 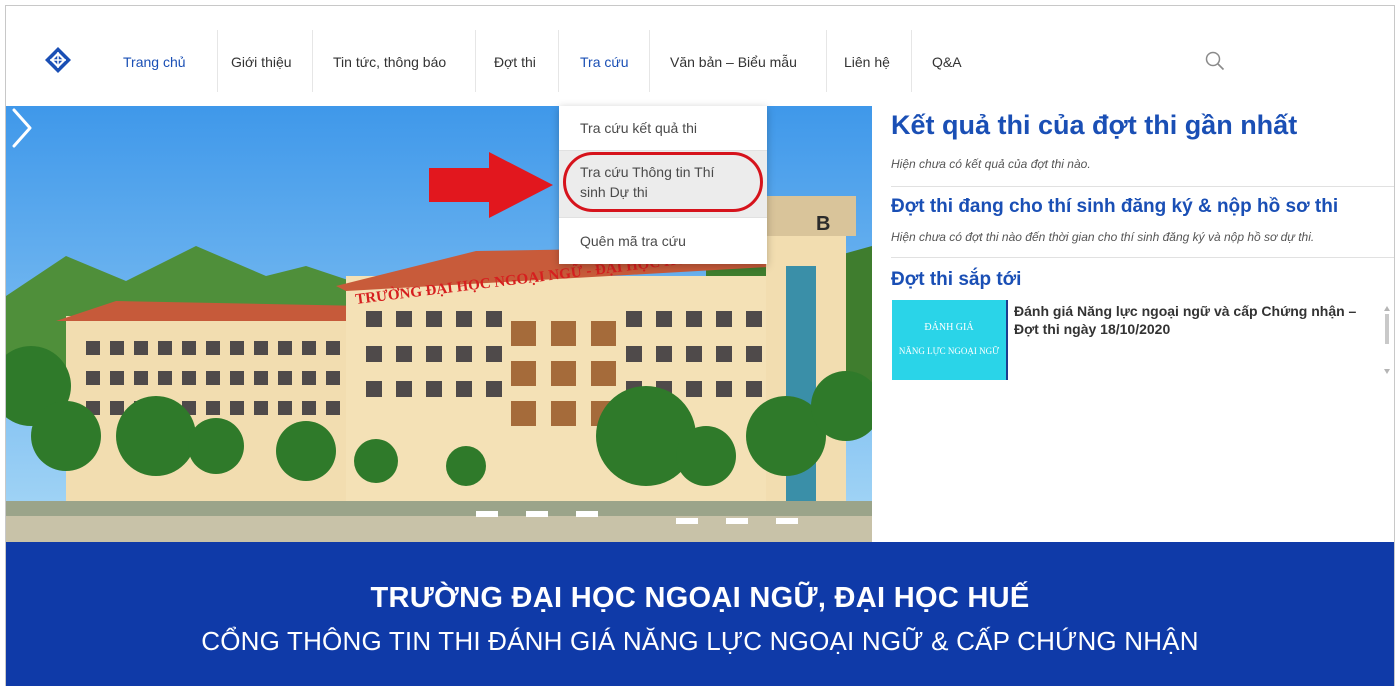 What do you see at coordinates (1387, 340) in the screenshot?
I see `panel-scrollbar` at bounding box center [1387, 340].